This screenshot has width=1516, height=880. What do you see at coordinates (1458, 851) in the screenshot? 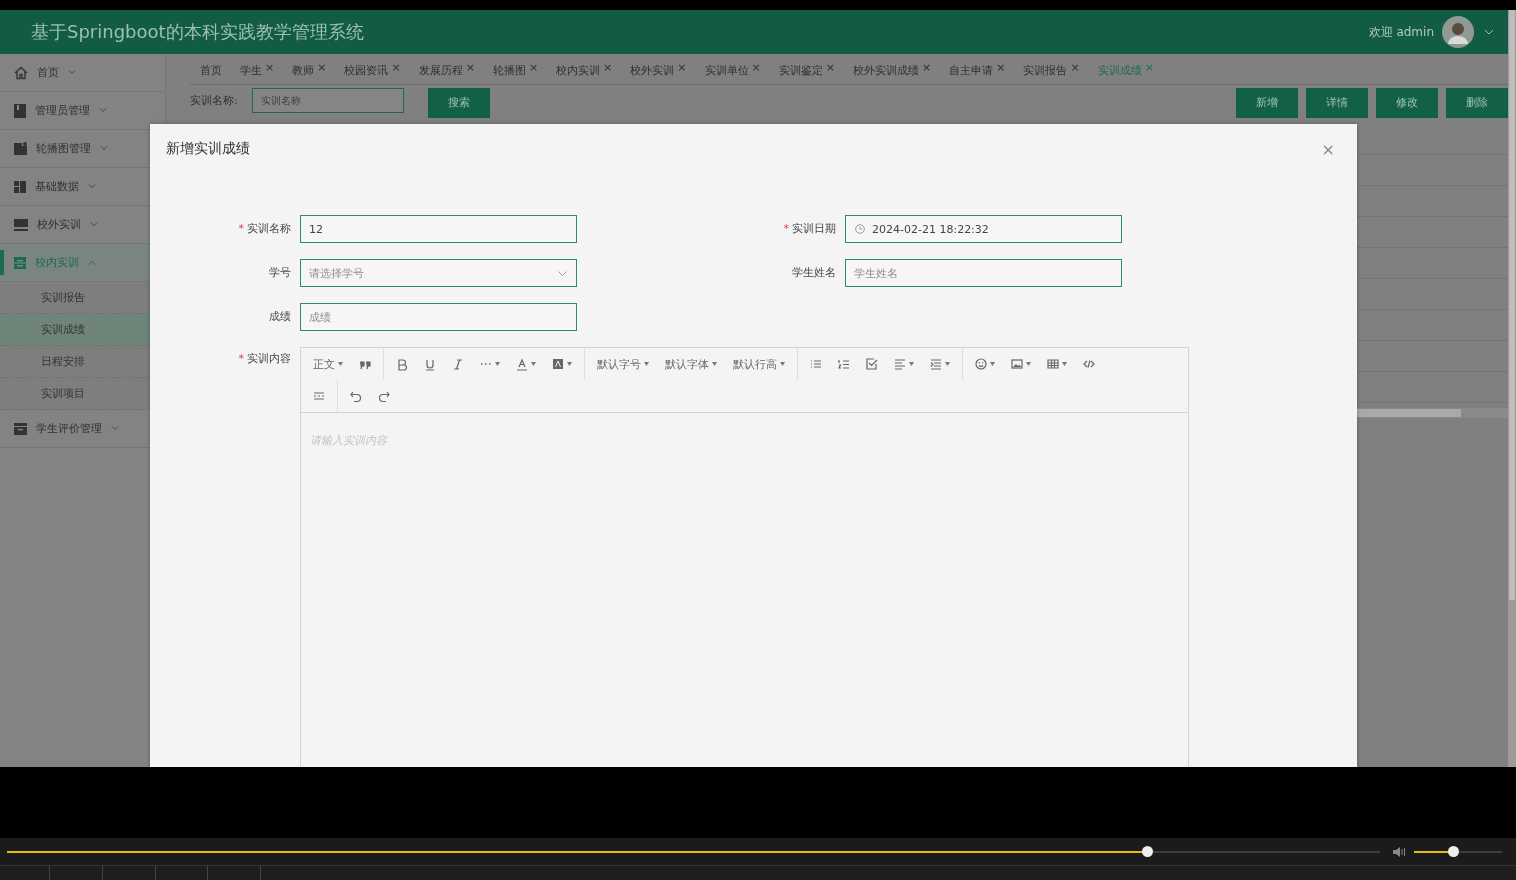
I see `volume-slider` at bounding box center [1458, 851].